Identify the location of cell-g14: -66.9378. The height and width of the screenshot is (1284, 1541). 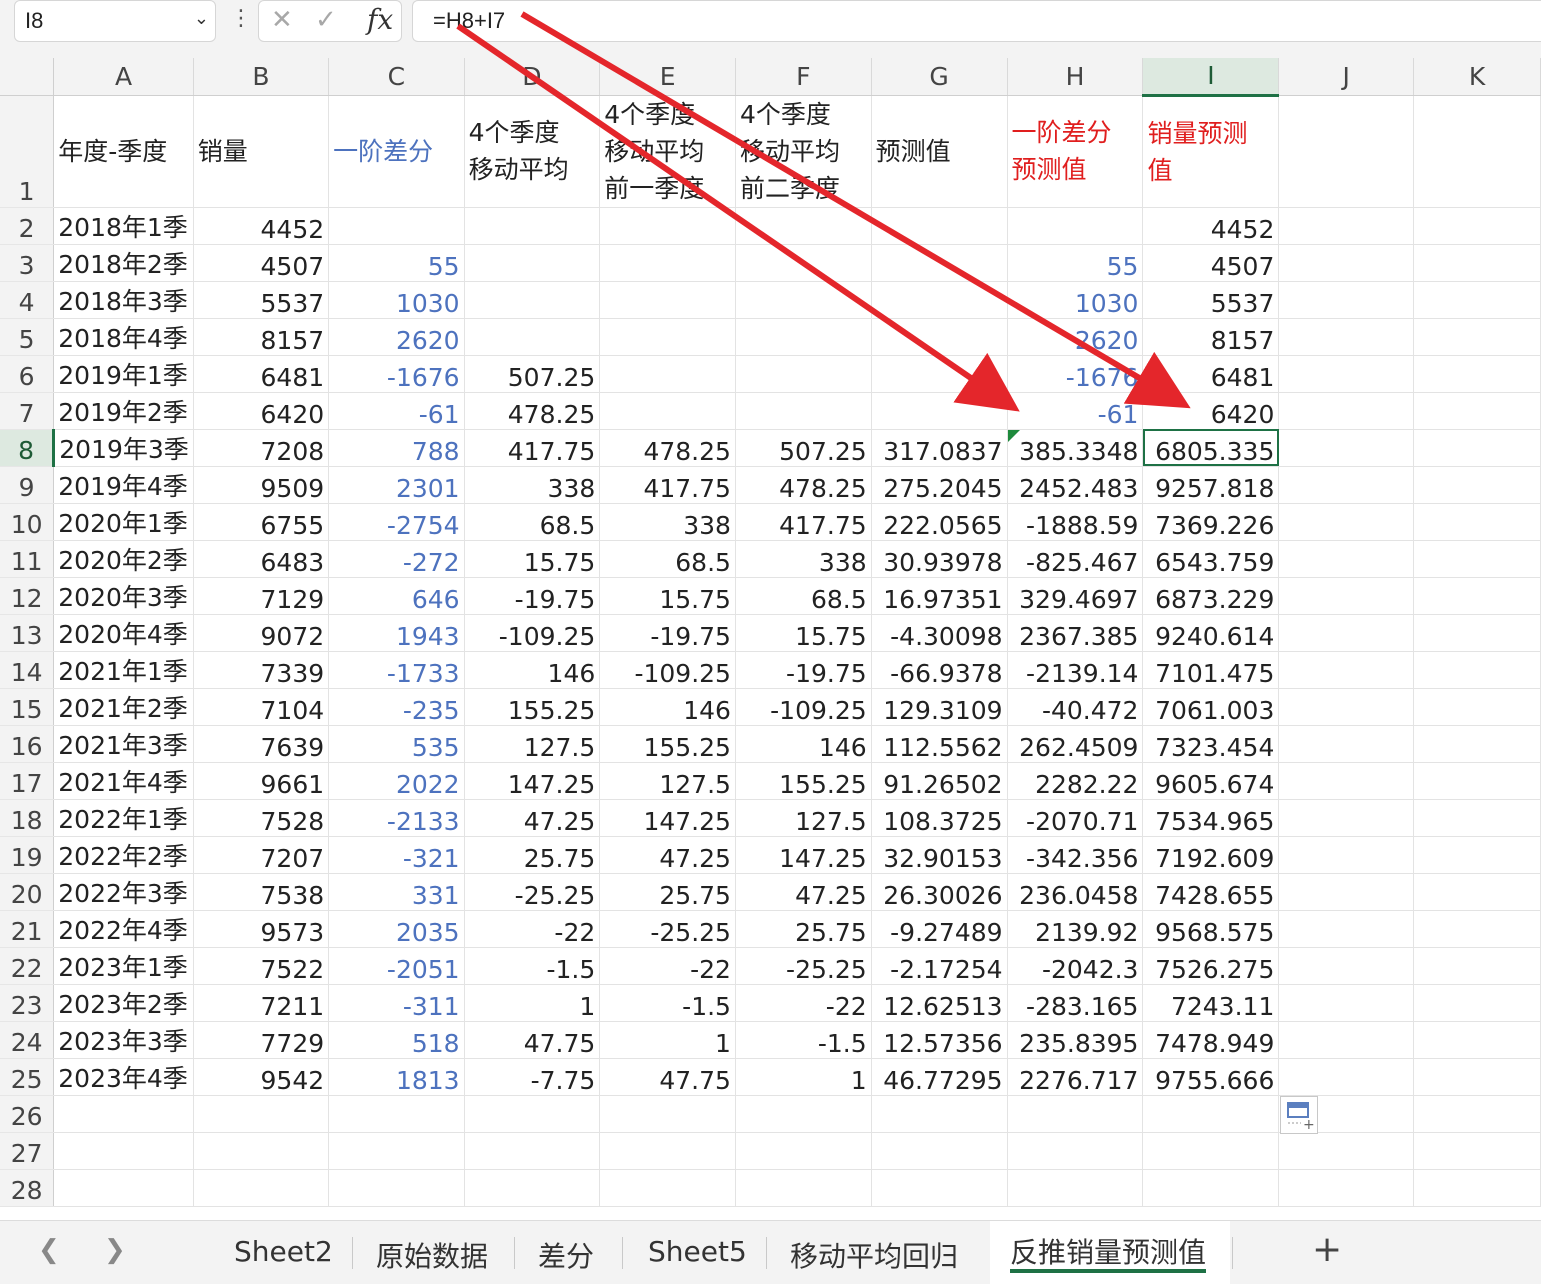
(939, 670).